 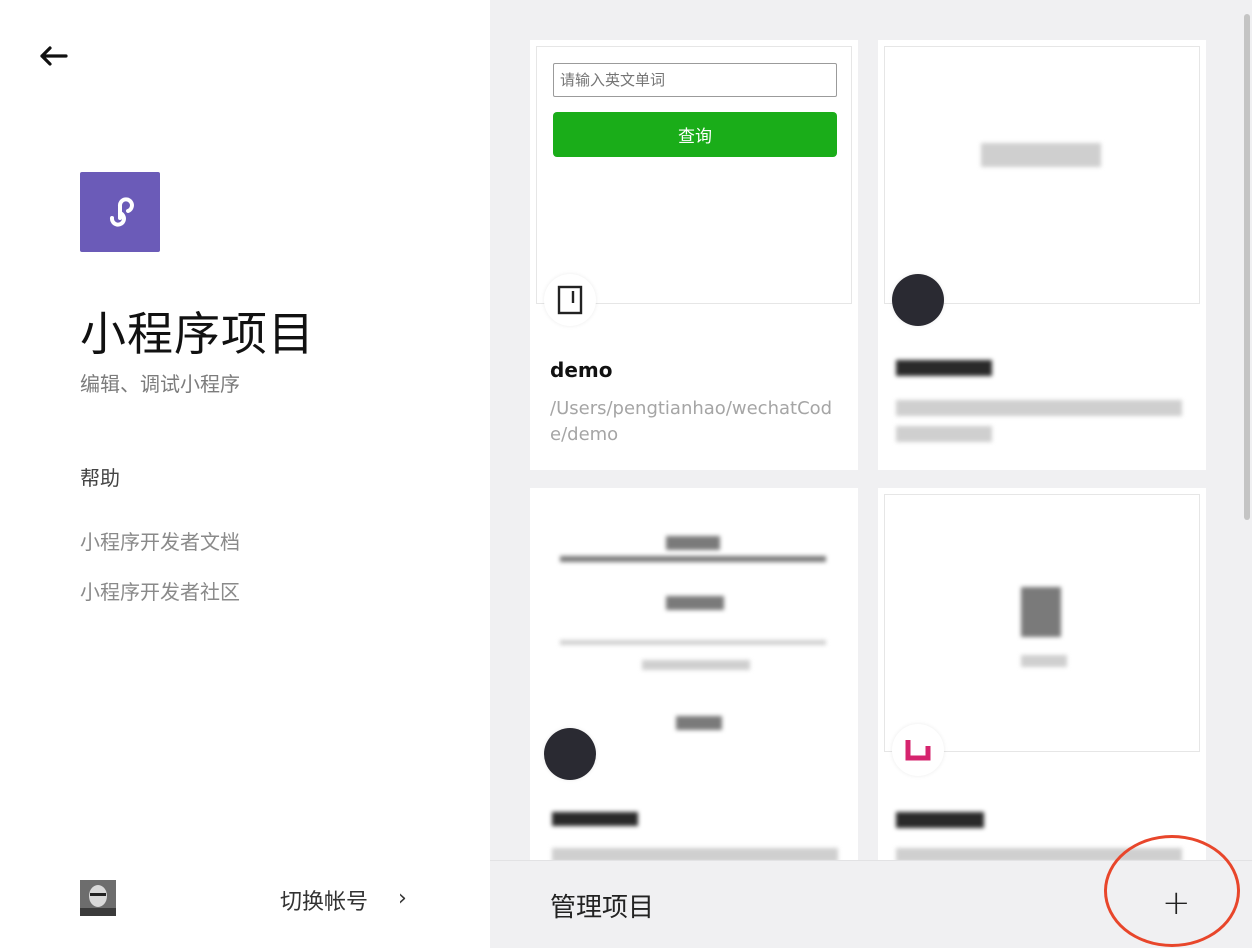 I want to click on query-button: 查询, so click(x=695, y=134).